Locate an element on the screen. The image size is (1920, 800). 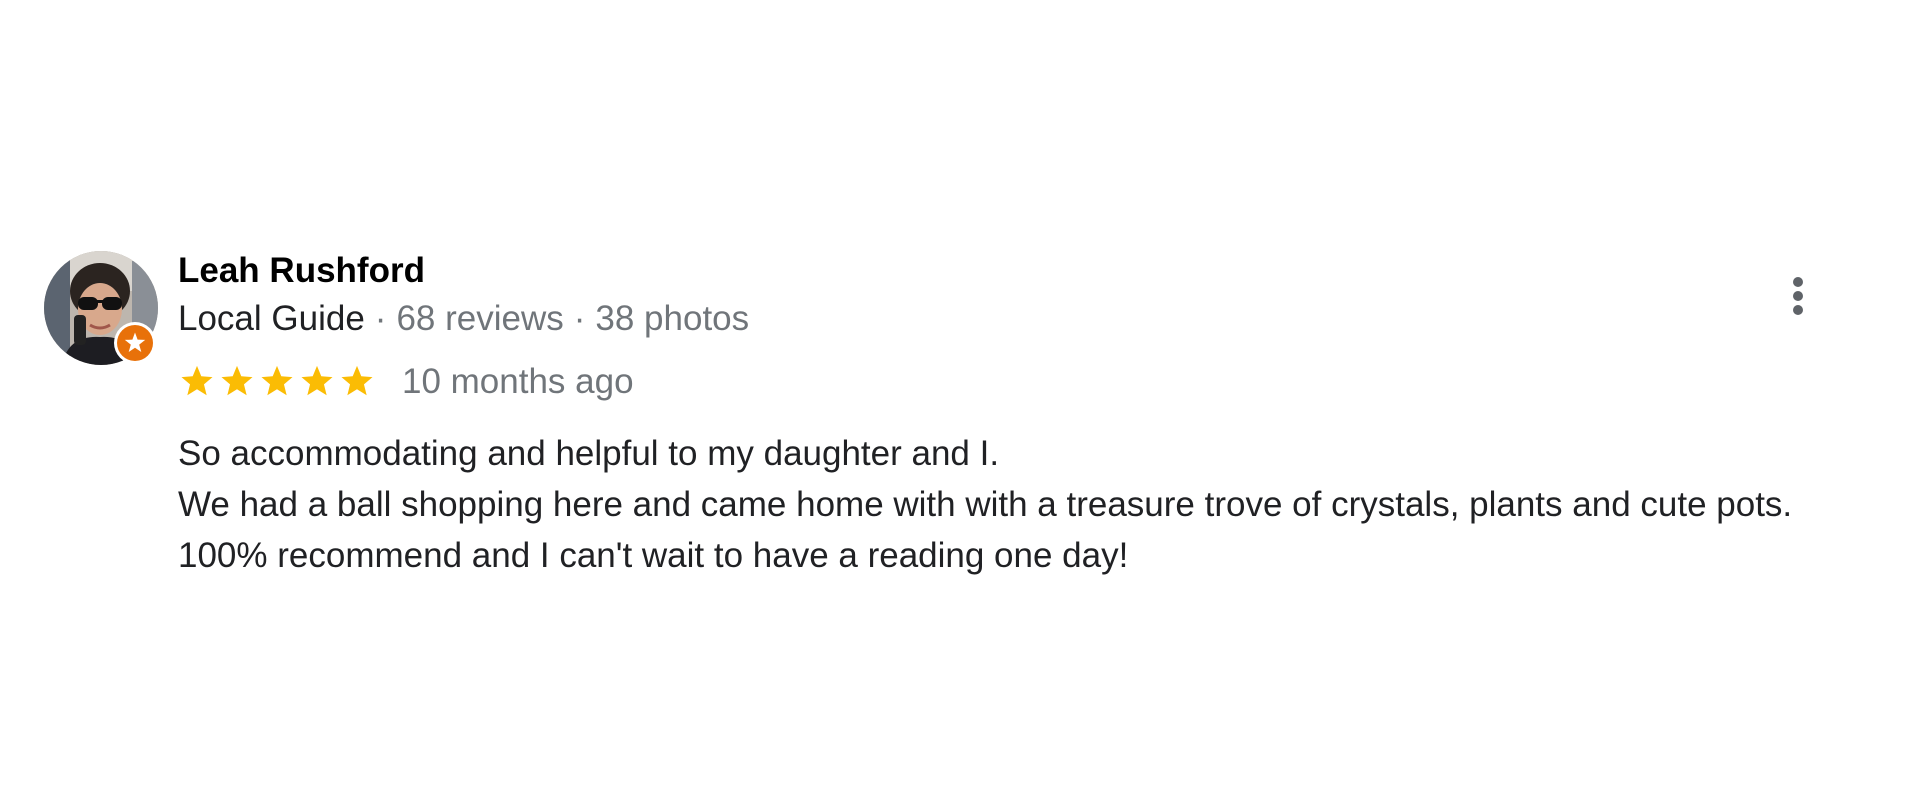
more-options-button is located at coordinates (1798, 296).